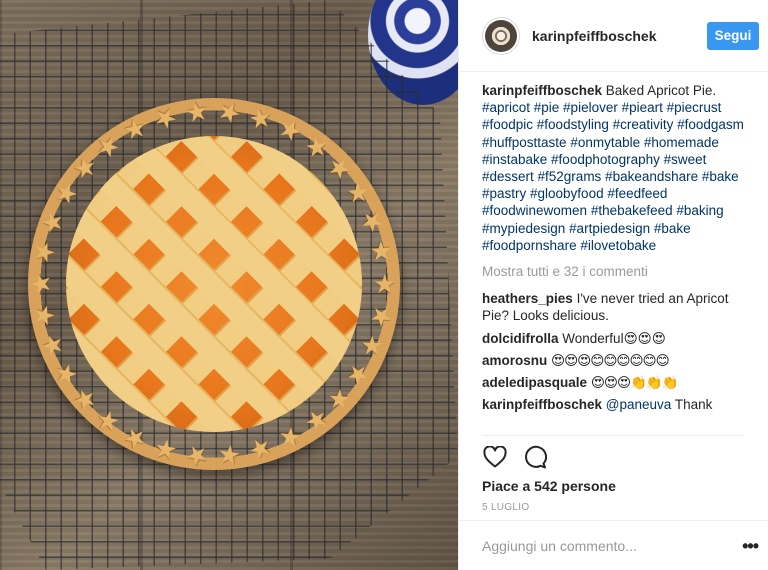 The height and width of the screenshot is (570, 768). What do you see at coordinates (619, 271) in the screenshot?
I see `show-all-comments-link: Mostra tutti e 32 i commenti` at bounding box center [619, 271].